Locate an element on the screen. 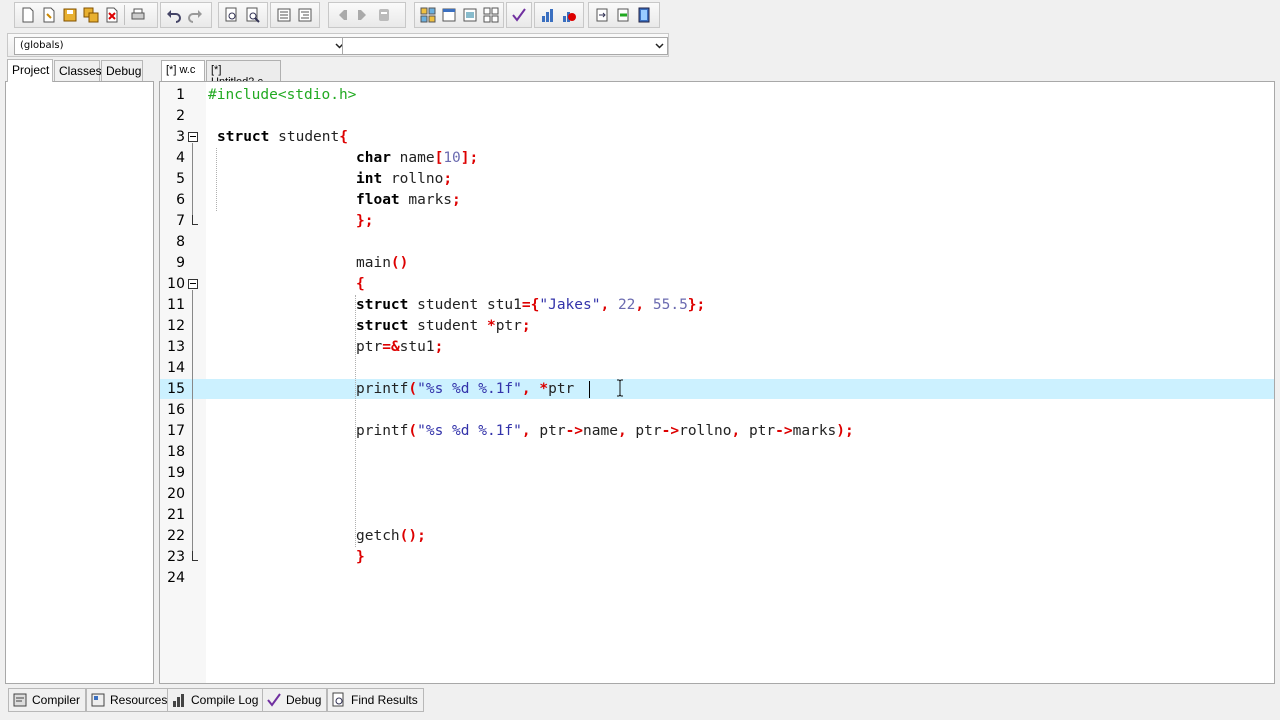 The width and height of the screenshot is (1280, 720). line-number: 10 is located at coordinates (176, 284).